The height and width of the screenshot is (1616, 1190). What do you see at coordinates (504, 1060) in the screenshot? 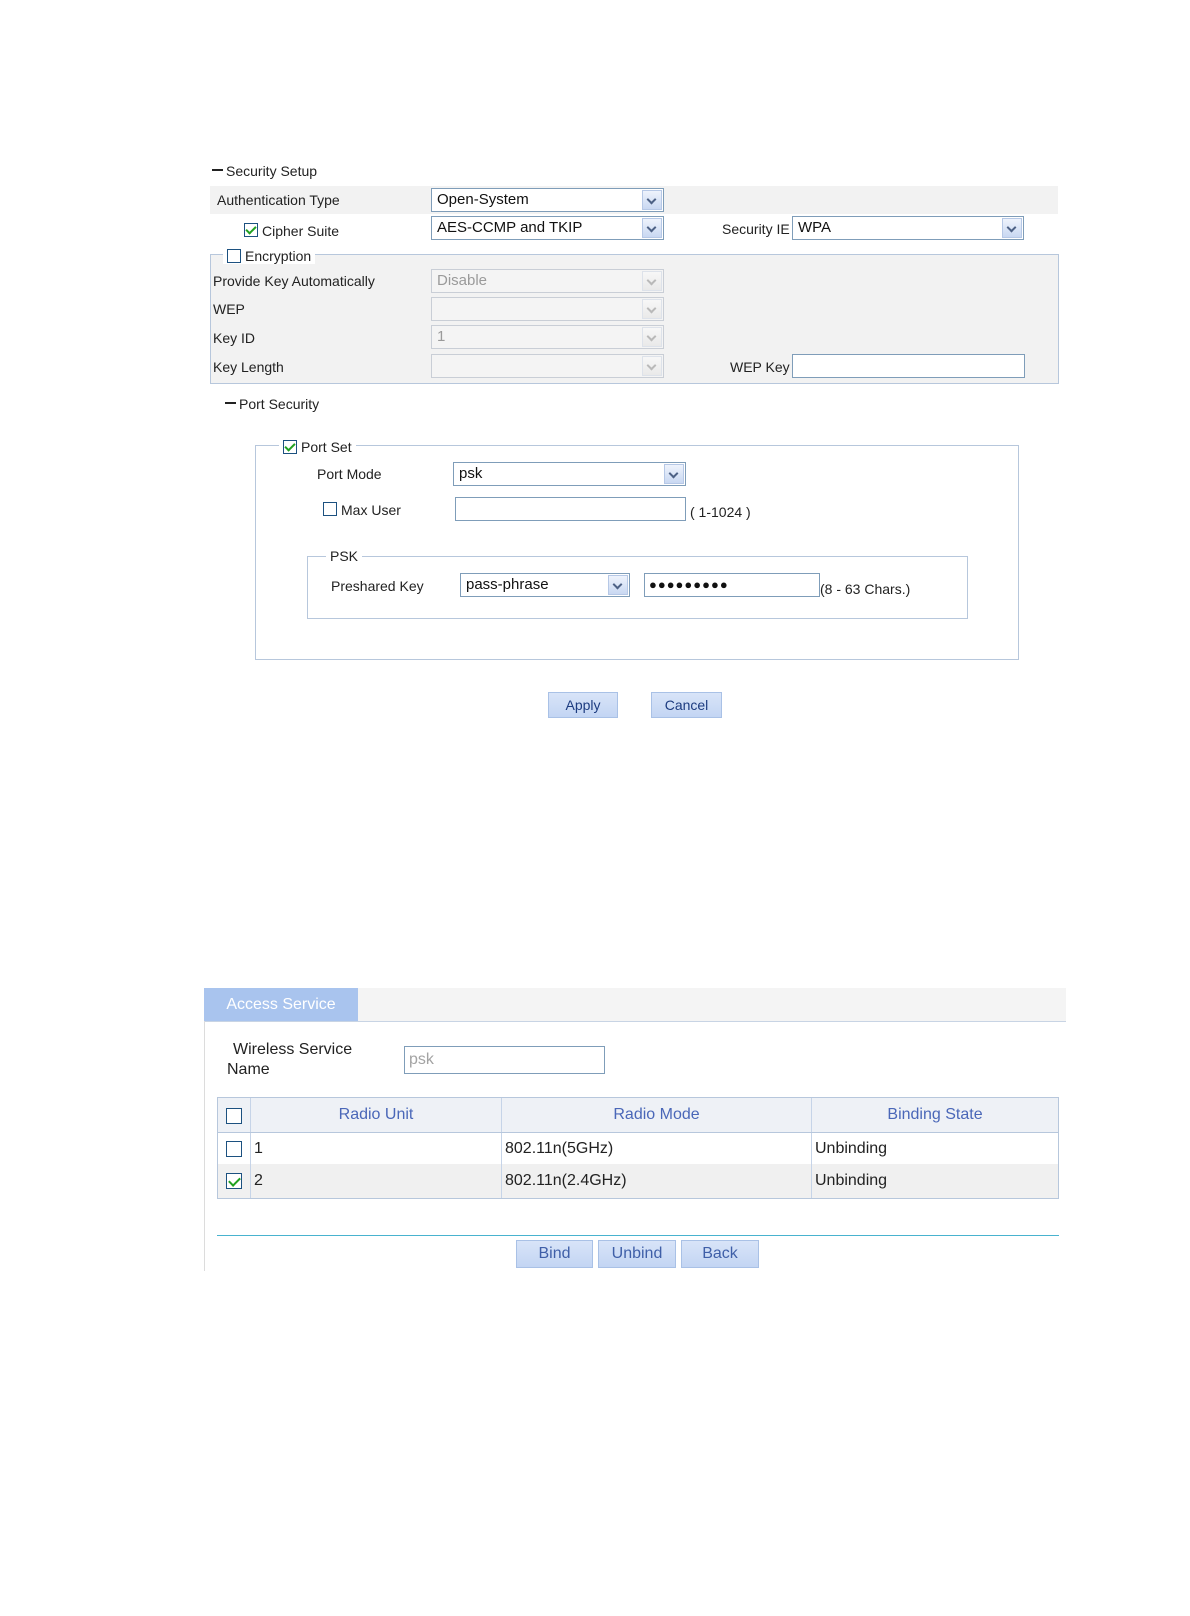
I see `wireless-service-name-input: psk` at bounding box center [504, 1060].